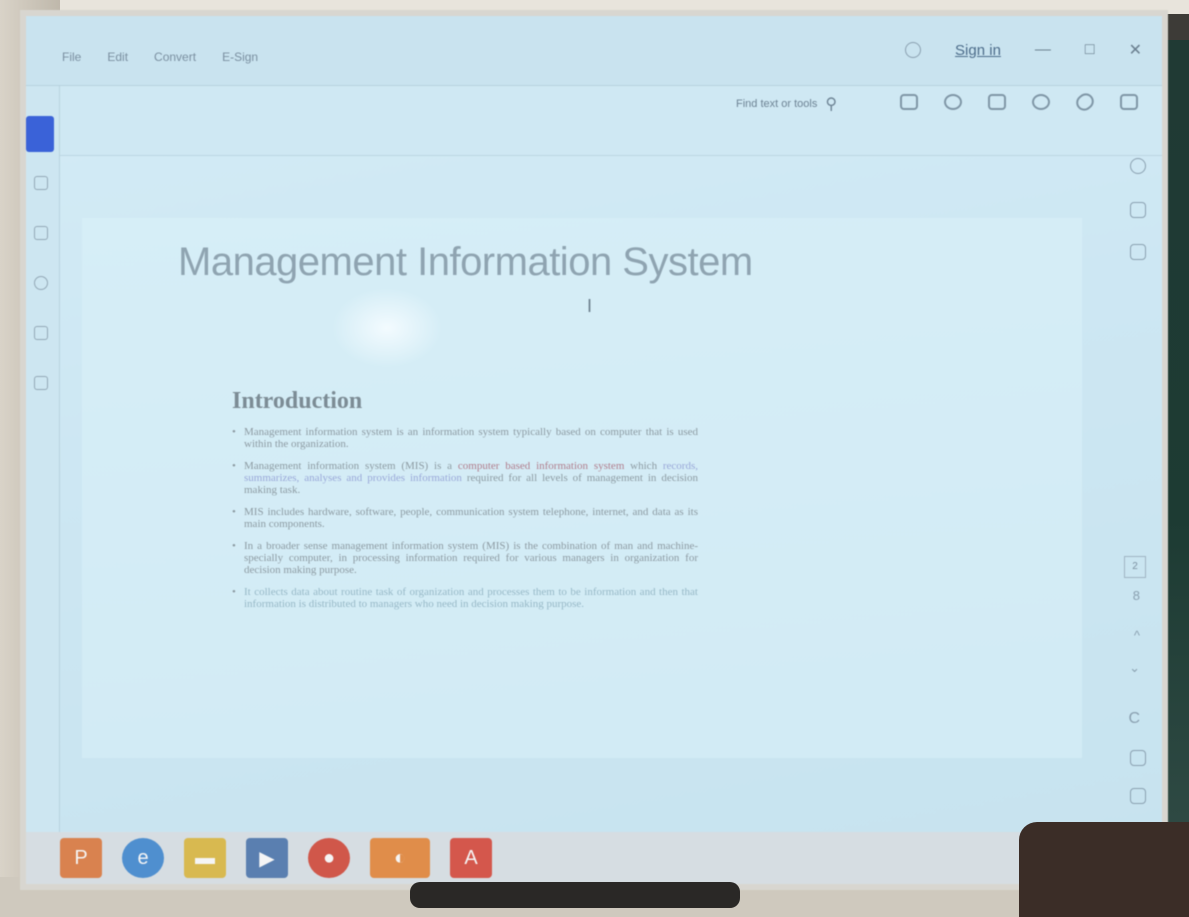 The image size is (1189, 917). What do you see at coordinates (1085, 102) in the screenshot?
I see `link-icon` at bounding box center [1085, 102].